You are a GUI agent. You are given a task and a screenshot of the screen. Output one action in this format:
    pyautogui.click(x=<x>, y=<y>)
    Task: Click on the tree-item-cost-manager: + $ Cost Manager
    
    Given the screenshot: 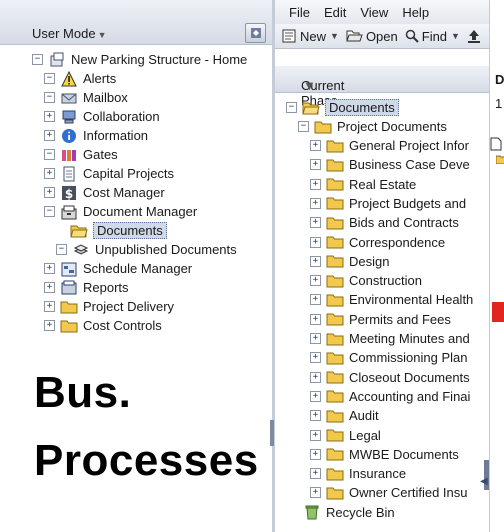 What is the action you would take?
    pyautogui.click(x=104, y=192)
    